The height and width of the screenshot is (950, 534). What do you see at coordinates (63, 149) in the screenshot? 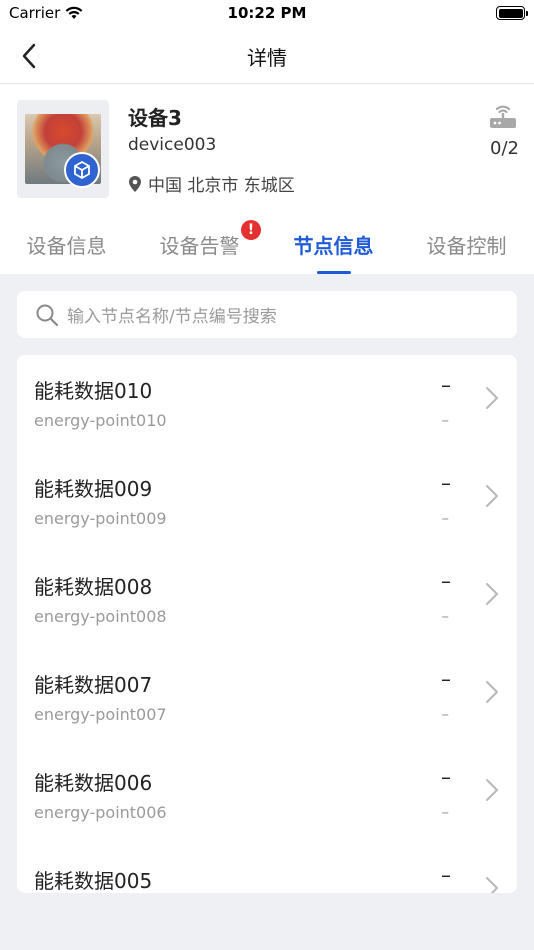
I see `device-thumbnail` at bounding box center [63, 149].